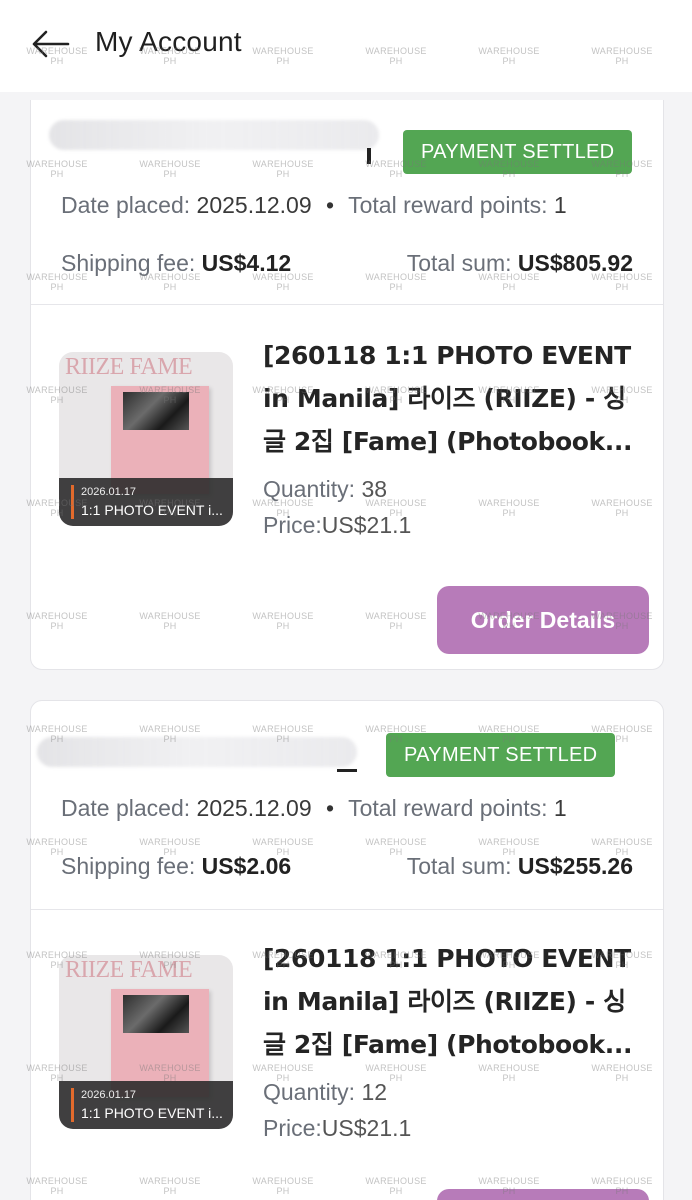 The height and width of the screenshot is (1200, 692). Describe the element at coordinates (543, 1194) in the screenshot. I see `order-details-button` at that location.